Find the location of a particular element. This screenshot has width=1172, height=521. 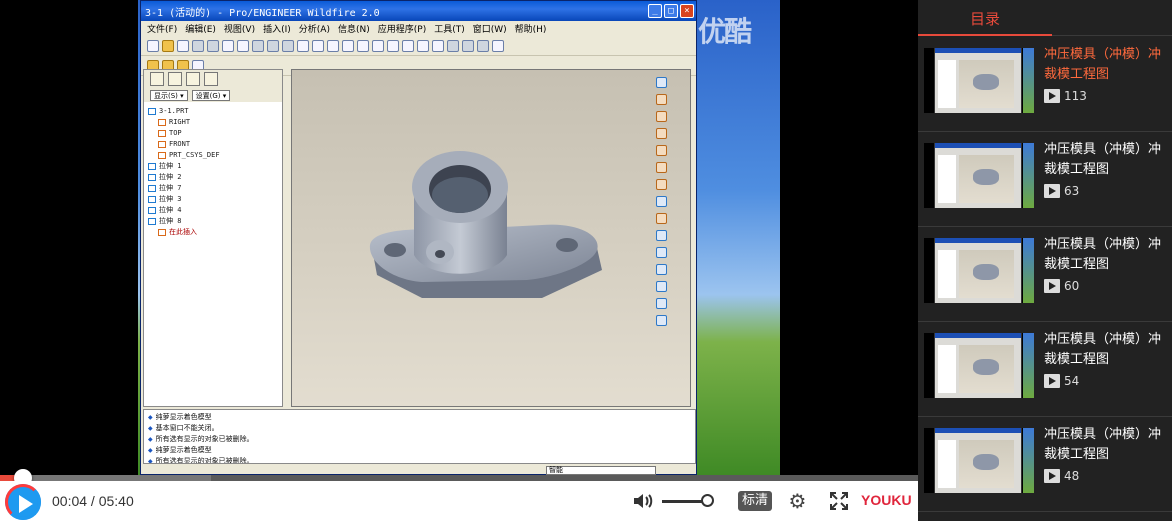

volume-handle is located at coordinates (707, 500).